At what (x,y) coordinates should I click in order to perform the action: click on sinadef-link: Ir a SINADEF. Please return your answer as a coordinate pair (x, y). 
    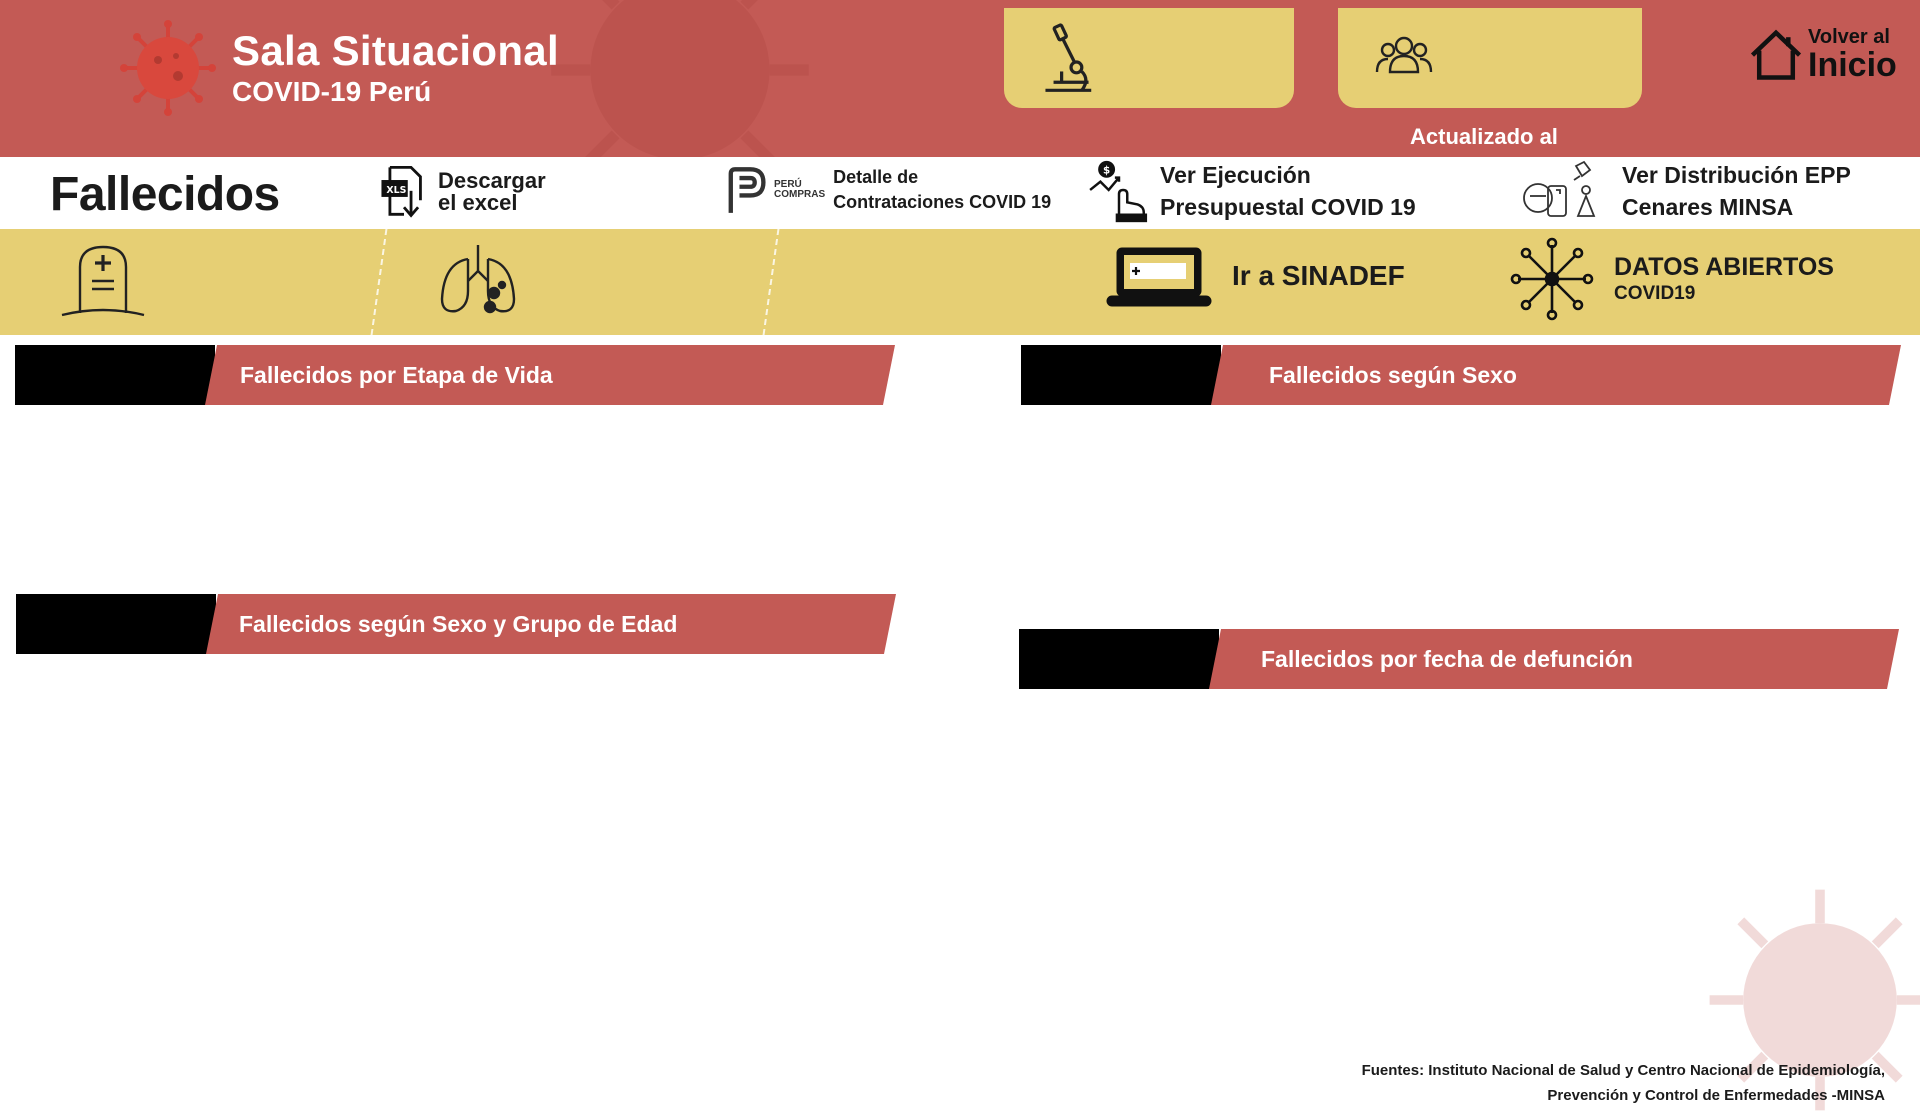
    Looking at the image, I should click on (1255, 276).